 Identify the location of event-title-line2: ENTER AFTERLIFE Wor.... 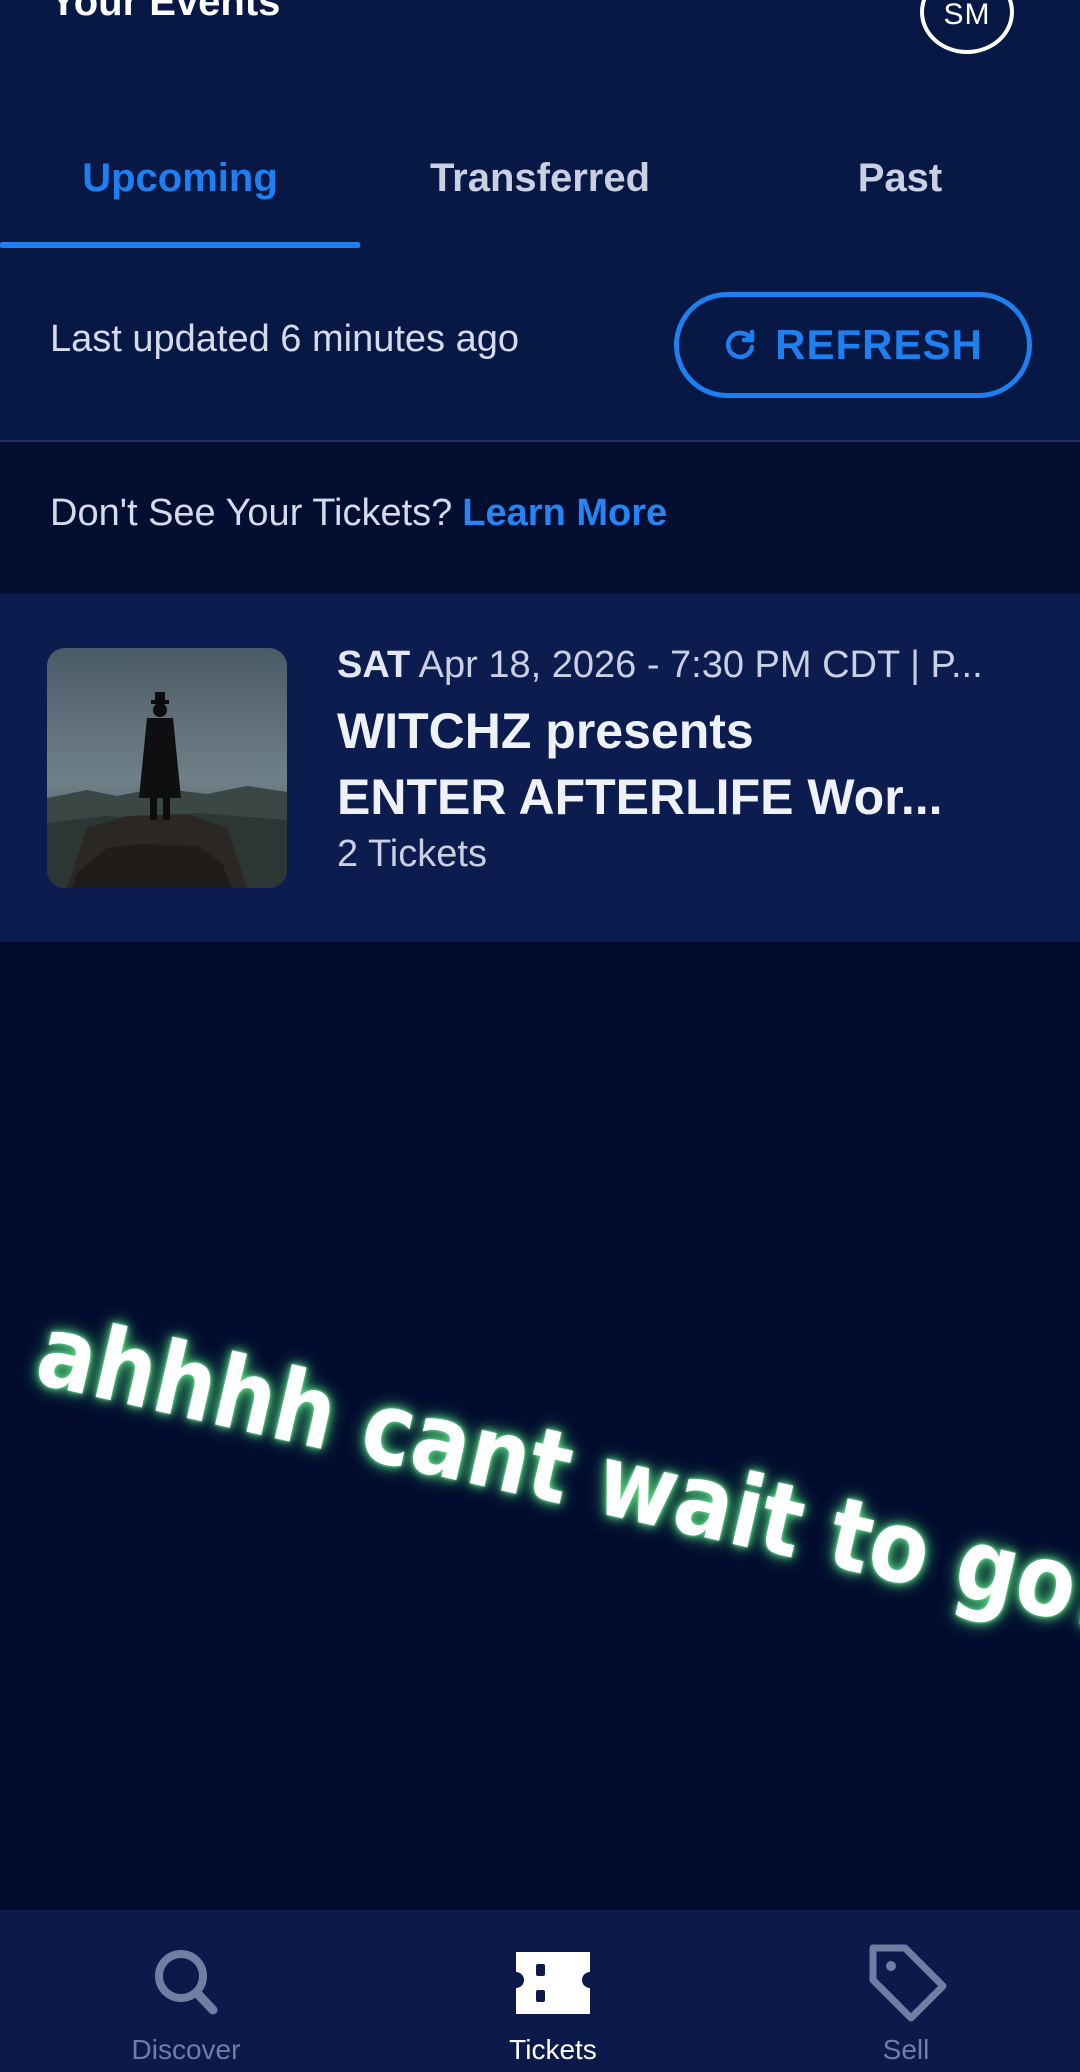
(640, 797).